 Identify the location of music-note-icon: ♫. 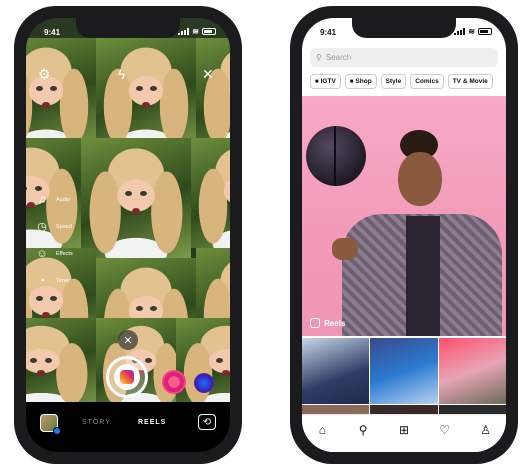
(42, 199).